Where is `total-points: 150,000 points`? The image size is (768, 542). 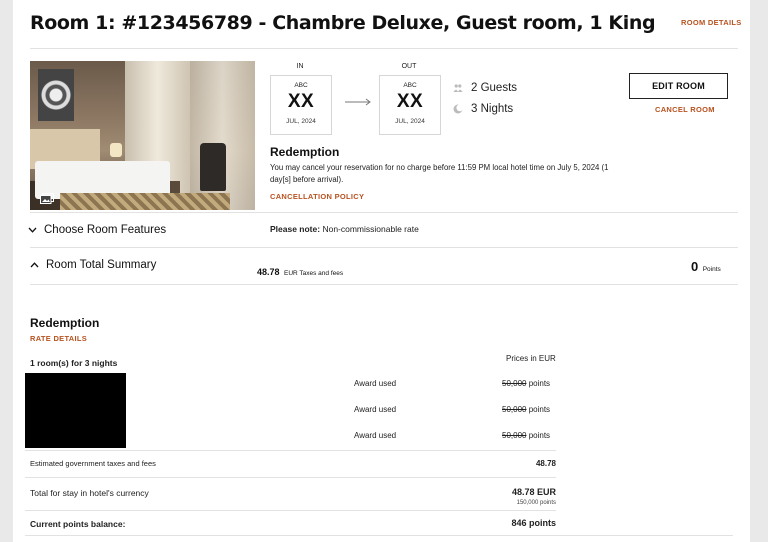
total-points: 150,000 points is located at coordinates (536, 503).